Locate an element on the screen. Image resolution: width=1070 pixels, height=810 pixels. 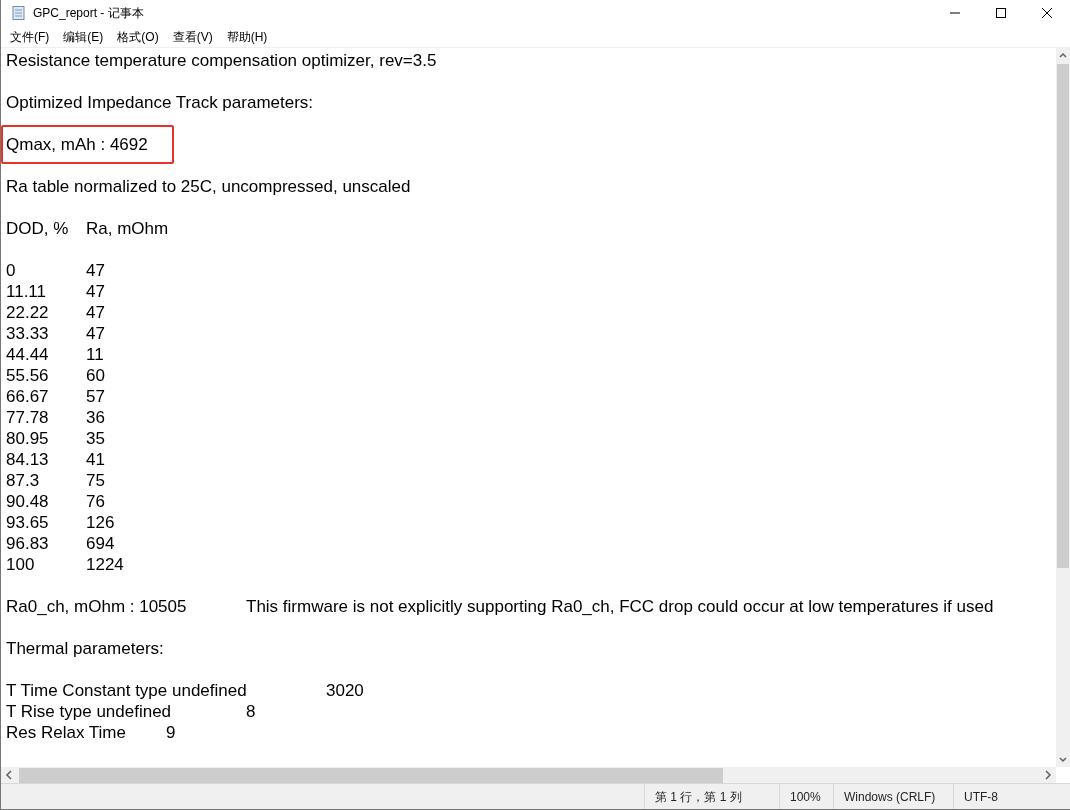
status-text: 第 1 行，第 1 列 is located at coordinates (698, 797).